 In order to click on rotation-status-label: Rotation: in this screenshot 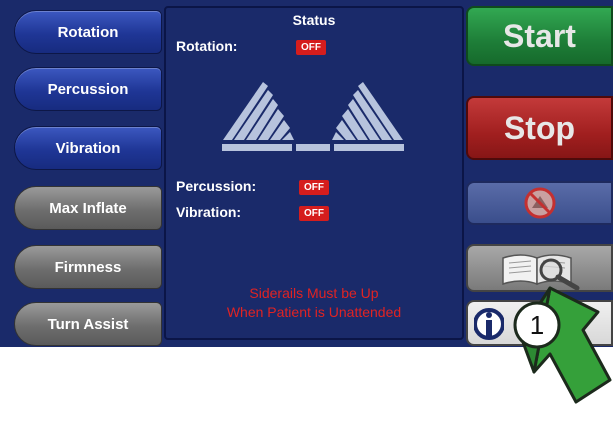, I will do `click(207, 46)`.